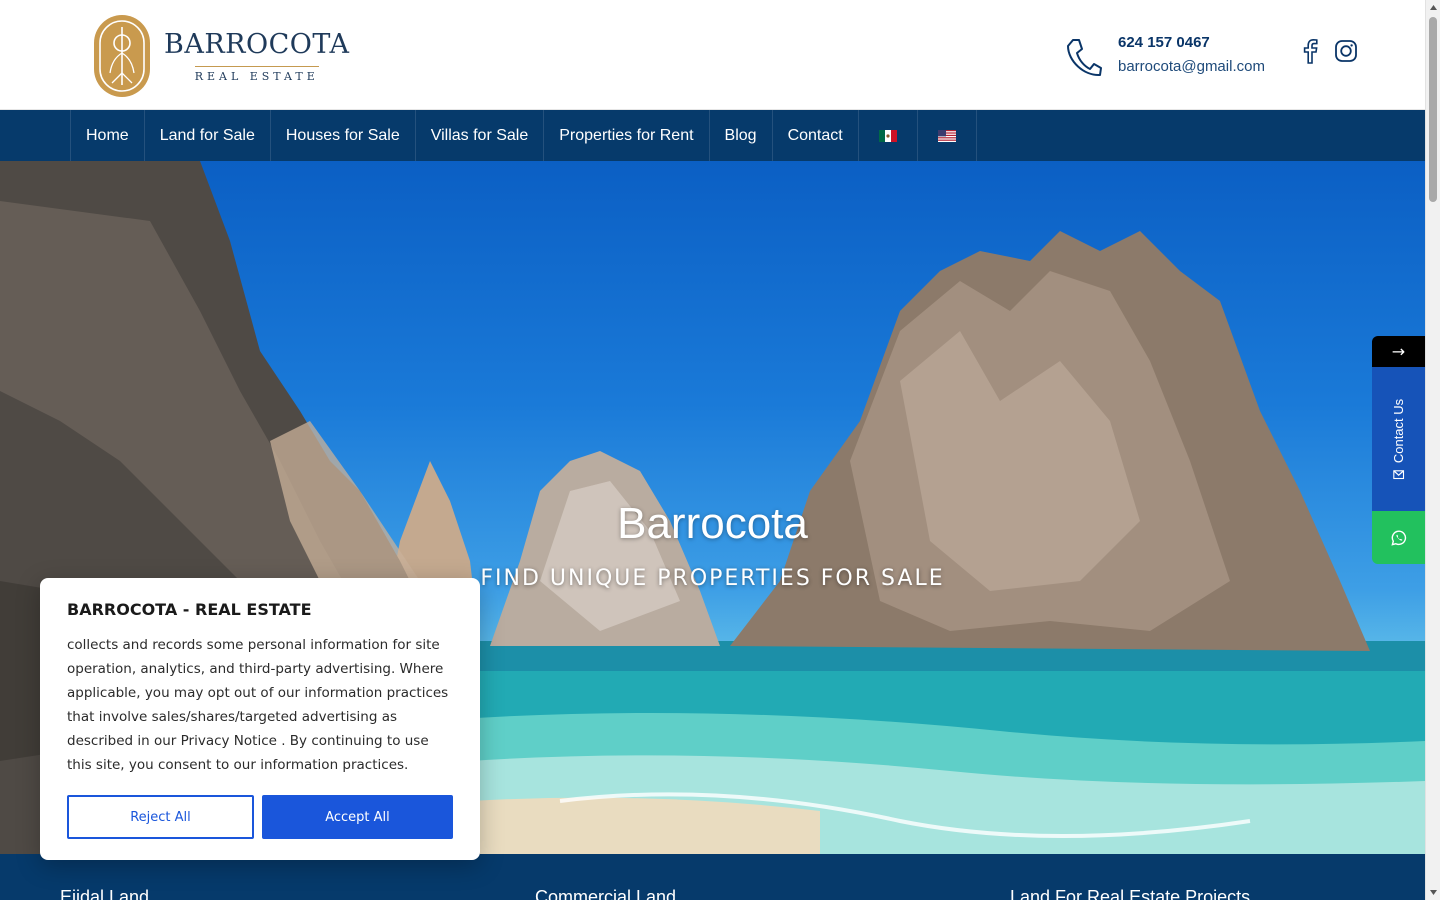 The image size is (1440, 900). I want to click on mail-icon, so click(1398, 474).